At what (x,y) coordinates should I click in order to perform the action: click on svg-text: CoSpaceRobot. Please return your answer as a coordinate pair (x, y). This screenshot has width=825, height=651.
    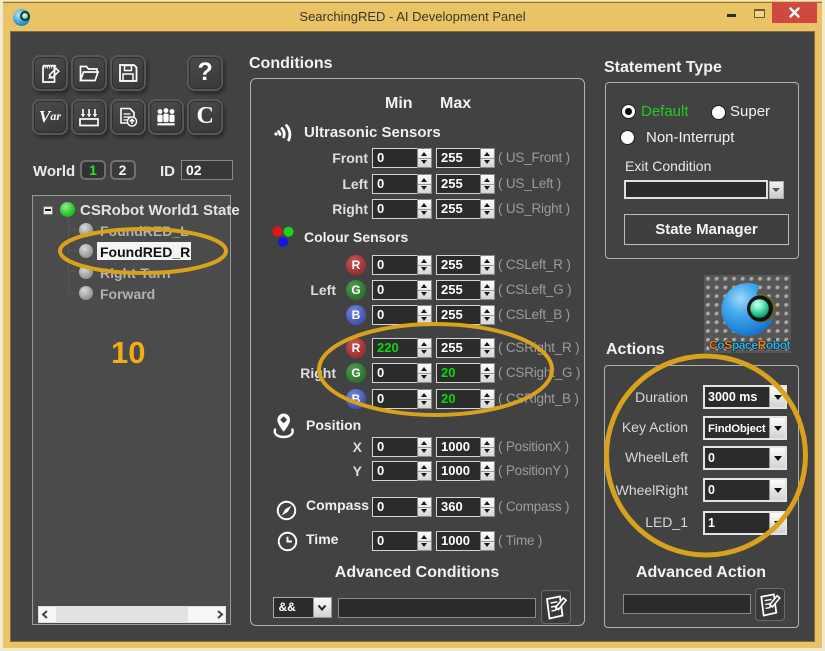
    Looking at the image, I should click on (750, 345).